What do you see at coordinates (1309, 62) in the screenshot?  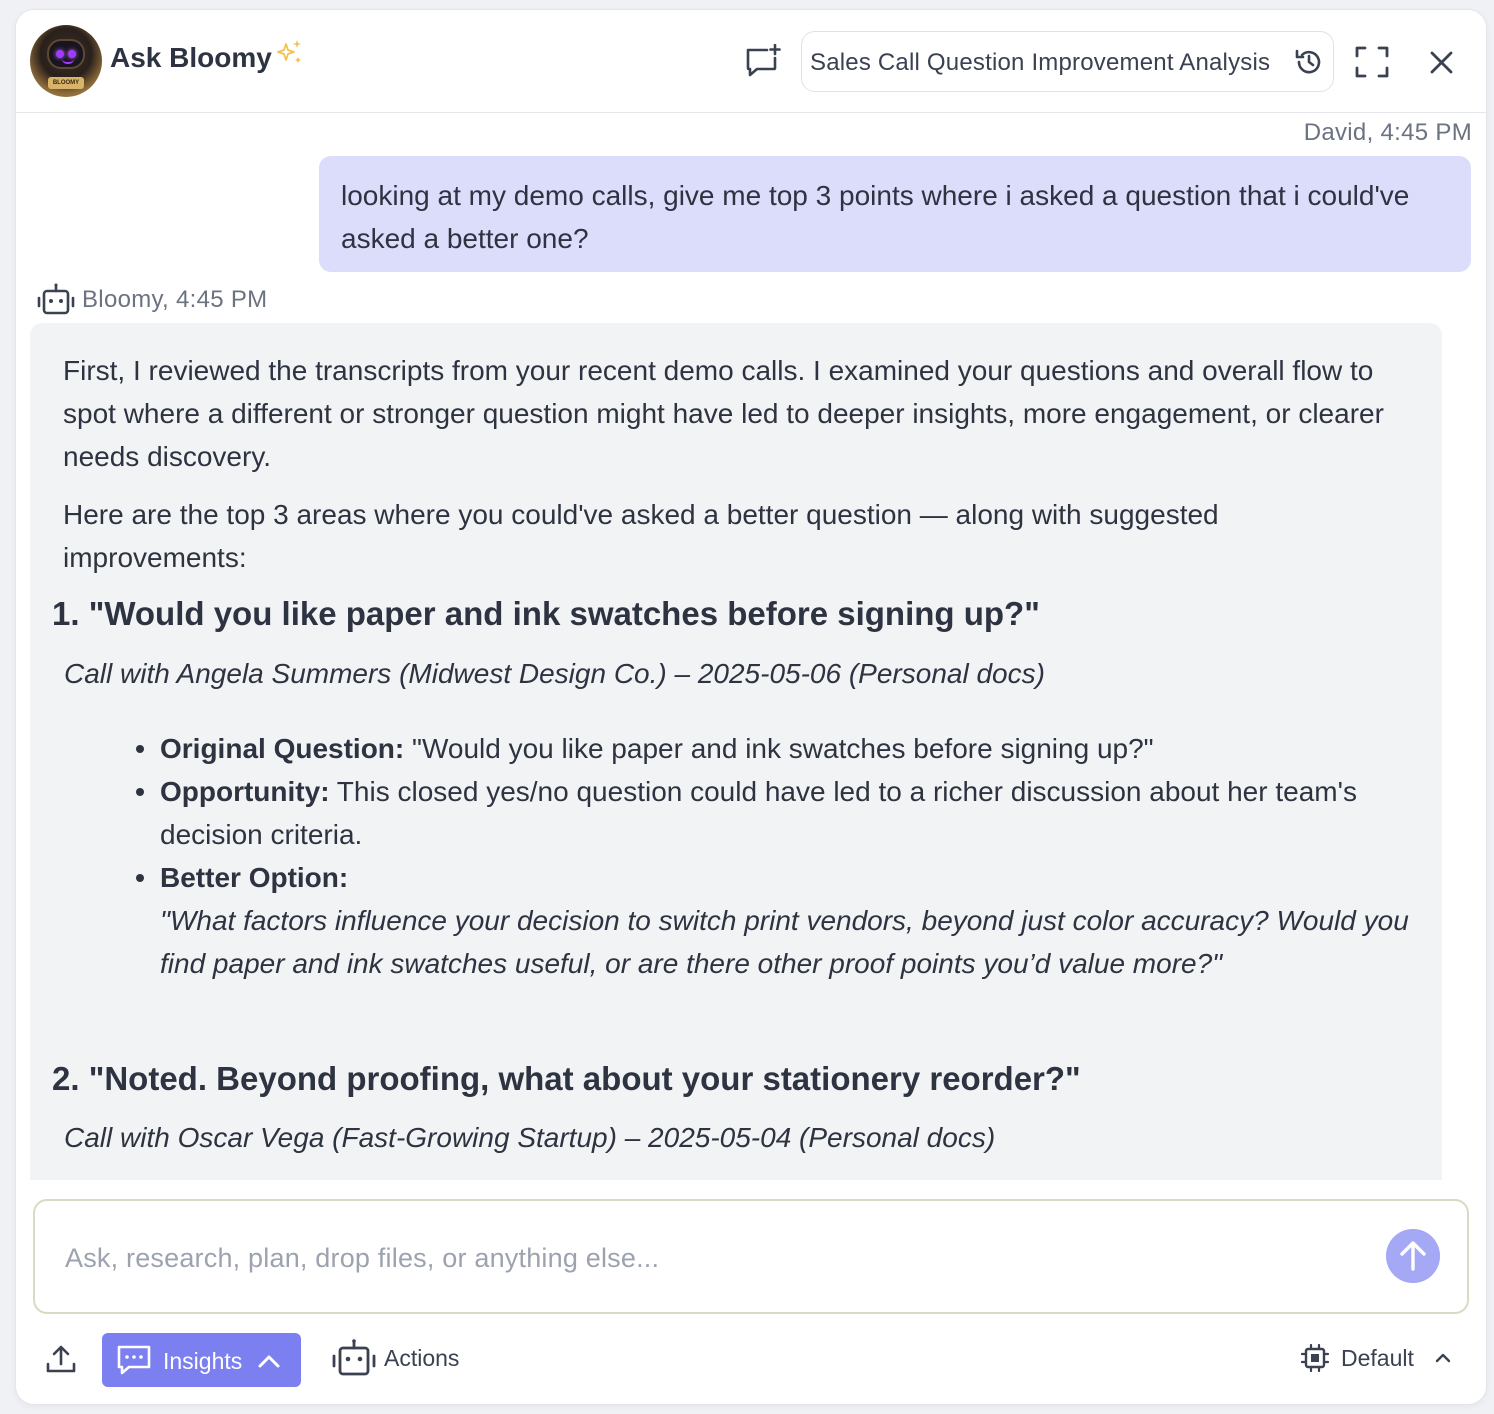 I see `history-icon` at bounding box center [1309, 62].